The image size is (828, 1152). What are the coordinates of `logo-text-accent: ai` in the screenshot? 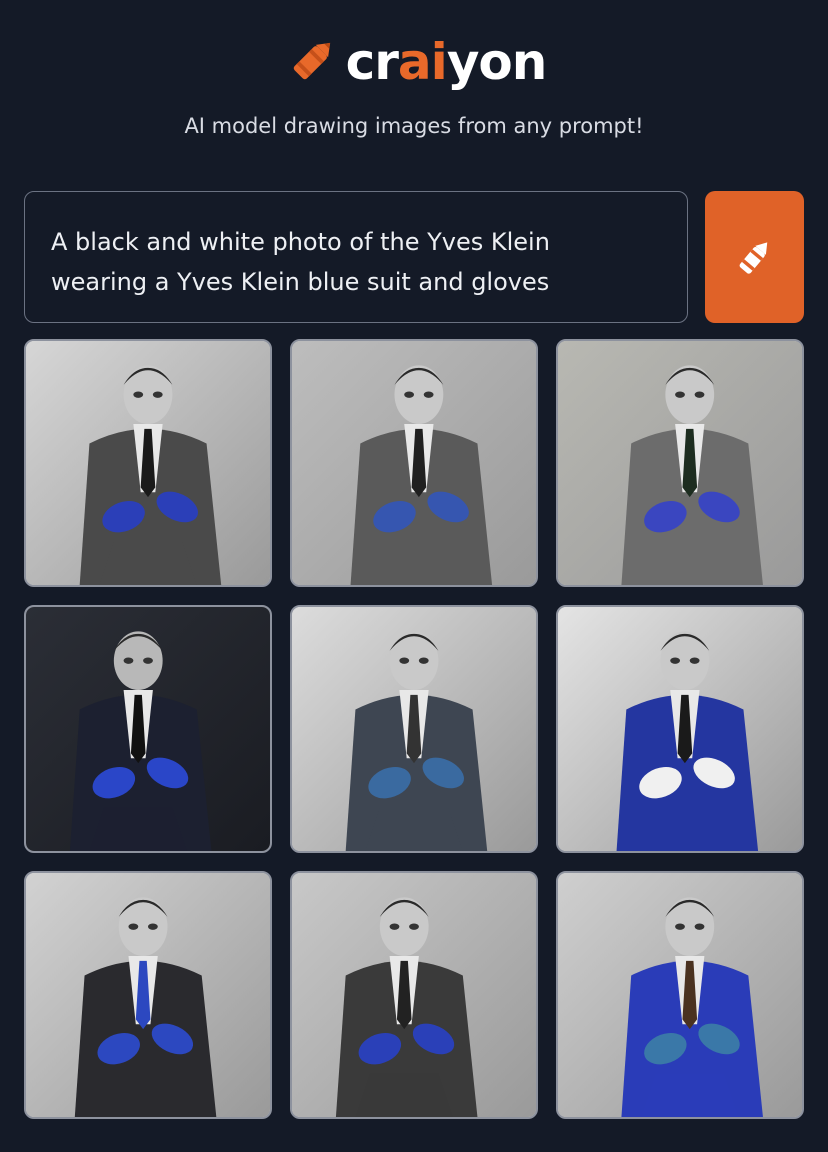 It's located at (422, 62).